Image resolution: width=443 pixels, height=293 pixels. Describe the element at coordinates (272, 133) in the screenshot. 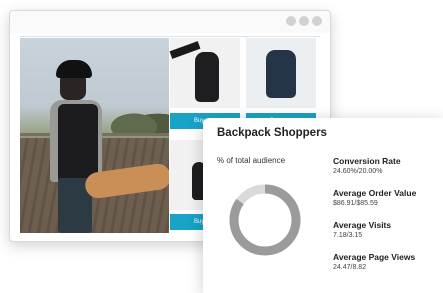

I see `panel-title: Backpack Shoppers` at that location.